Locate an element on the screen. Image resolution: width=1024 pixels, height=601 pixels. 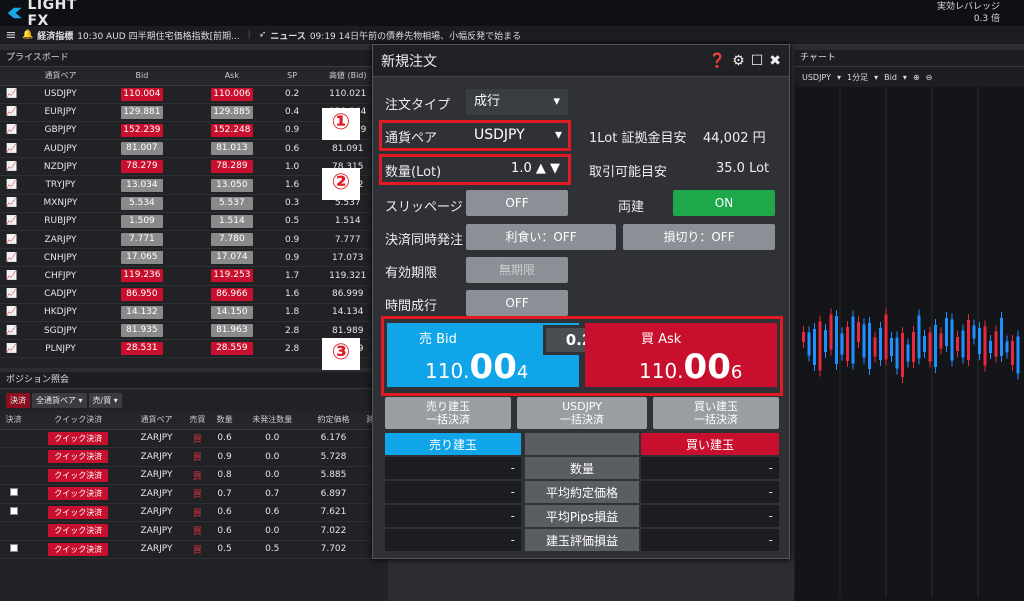
stop-loss-button: 損切り：OFF is located at coordinates (699, 237).